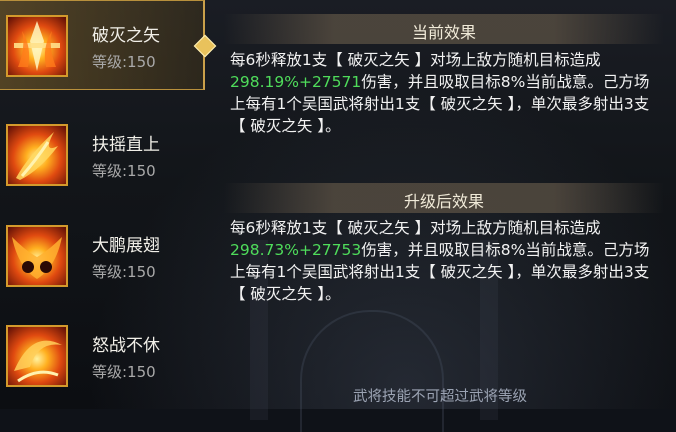 The width and height of the screenshot is (676, 432). What do you see at coordinates (37, 256) in the screenshot?
I see `phoenix-wings-icon` at bounding box center [37, 256].